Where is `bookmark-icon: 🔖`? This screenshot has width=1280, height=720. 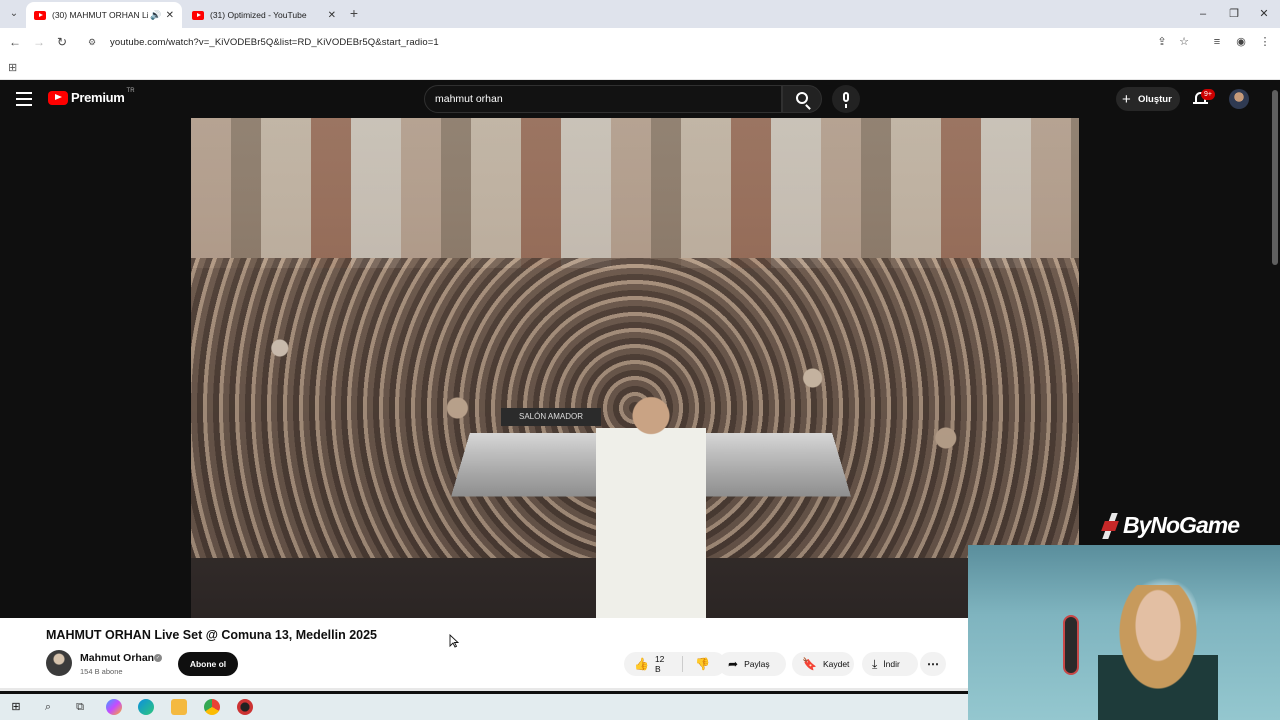 bookmark-icon: 🔖 is located at coordinates (809, 664).